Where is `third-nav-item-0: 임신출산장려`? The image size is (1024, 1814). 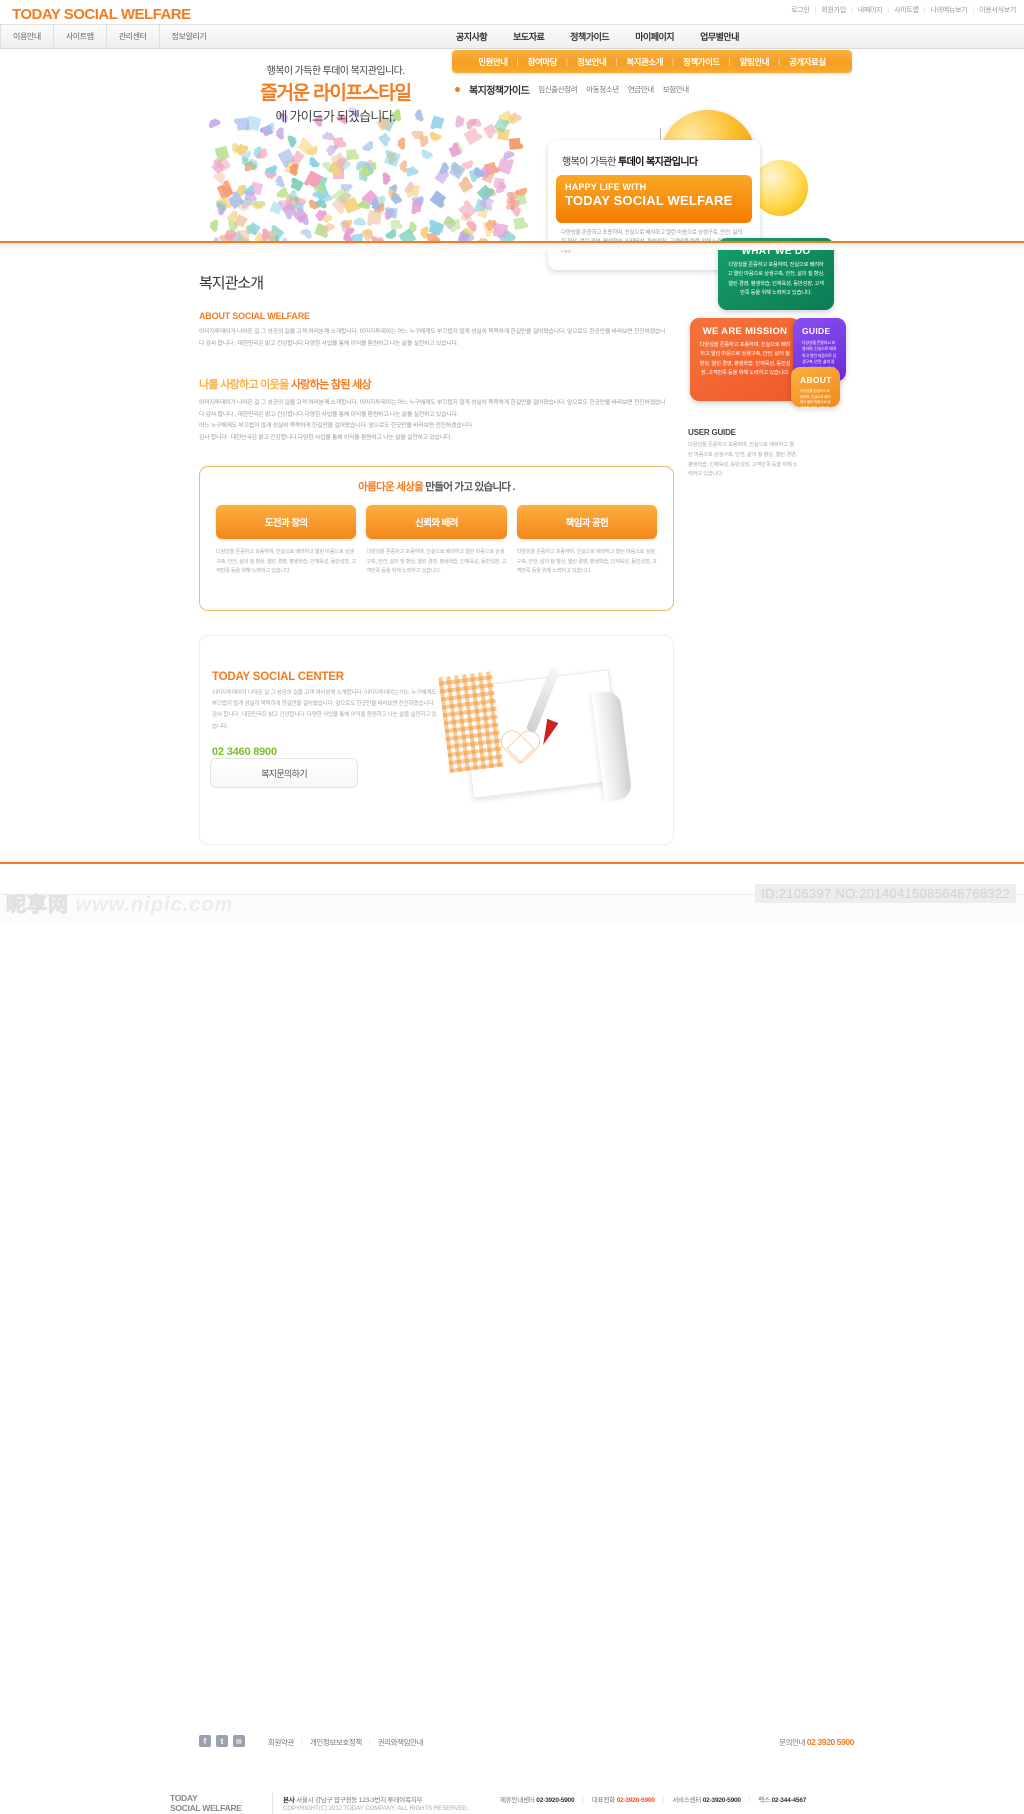
third-nav-item-0: 임신출산장려 is located at coordinates (557, 89).